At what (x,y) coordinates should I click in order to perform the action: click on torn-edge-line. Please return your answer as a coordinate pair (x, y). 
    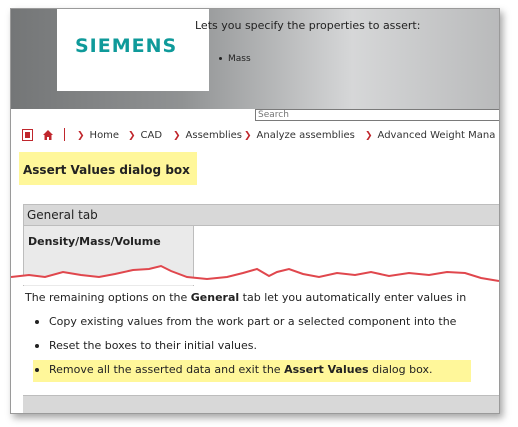
    Looking at the image, I should click on (255, 274).